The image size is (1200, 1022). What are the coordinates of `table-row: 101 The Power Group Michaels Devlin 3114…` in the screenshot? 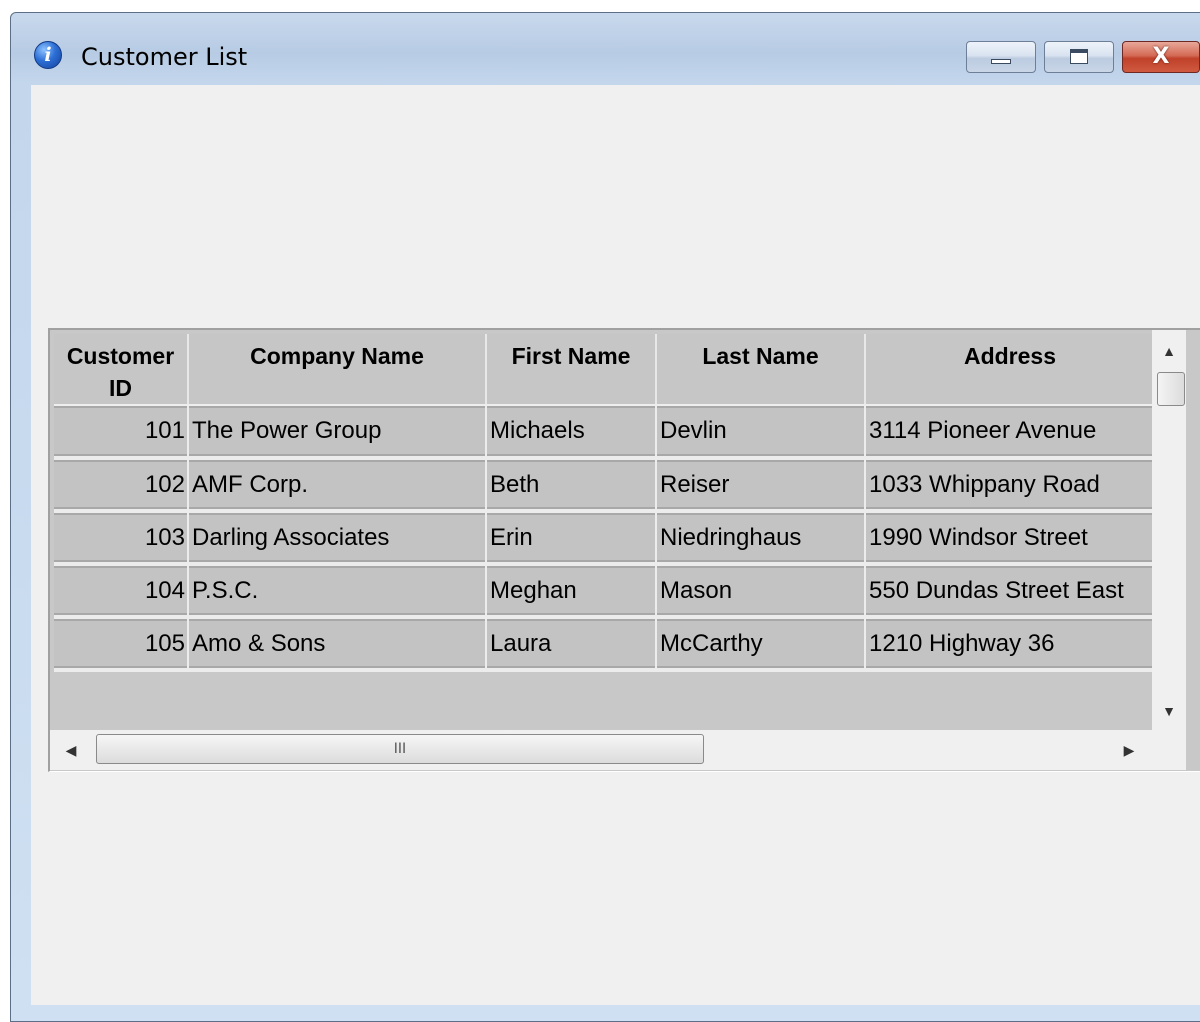 It's located at (605, 432).